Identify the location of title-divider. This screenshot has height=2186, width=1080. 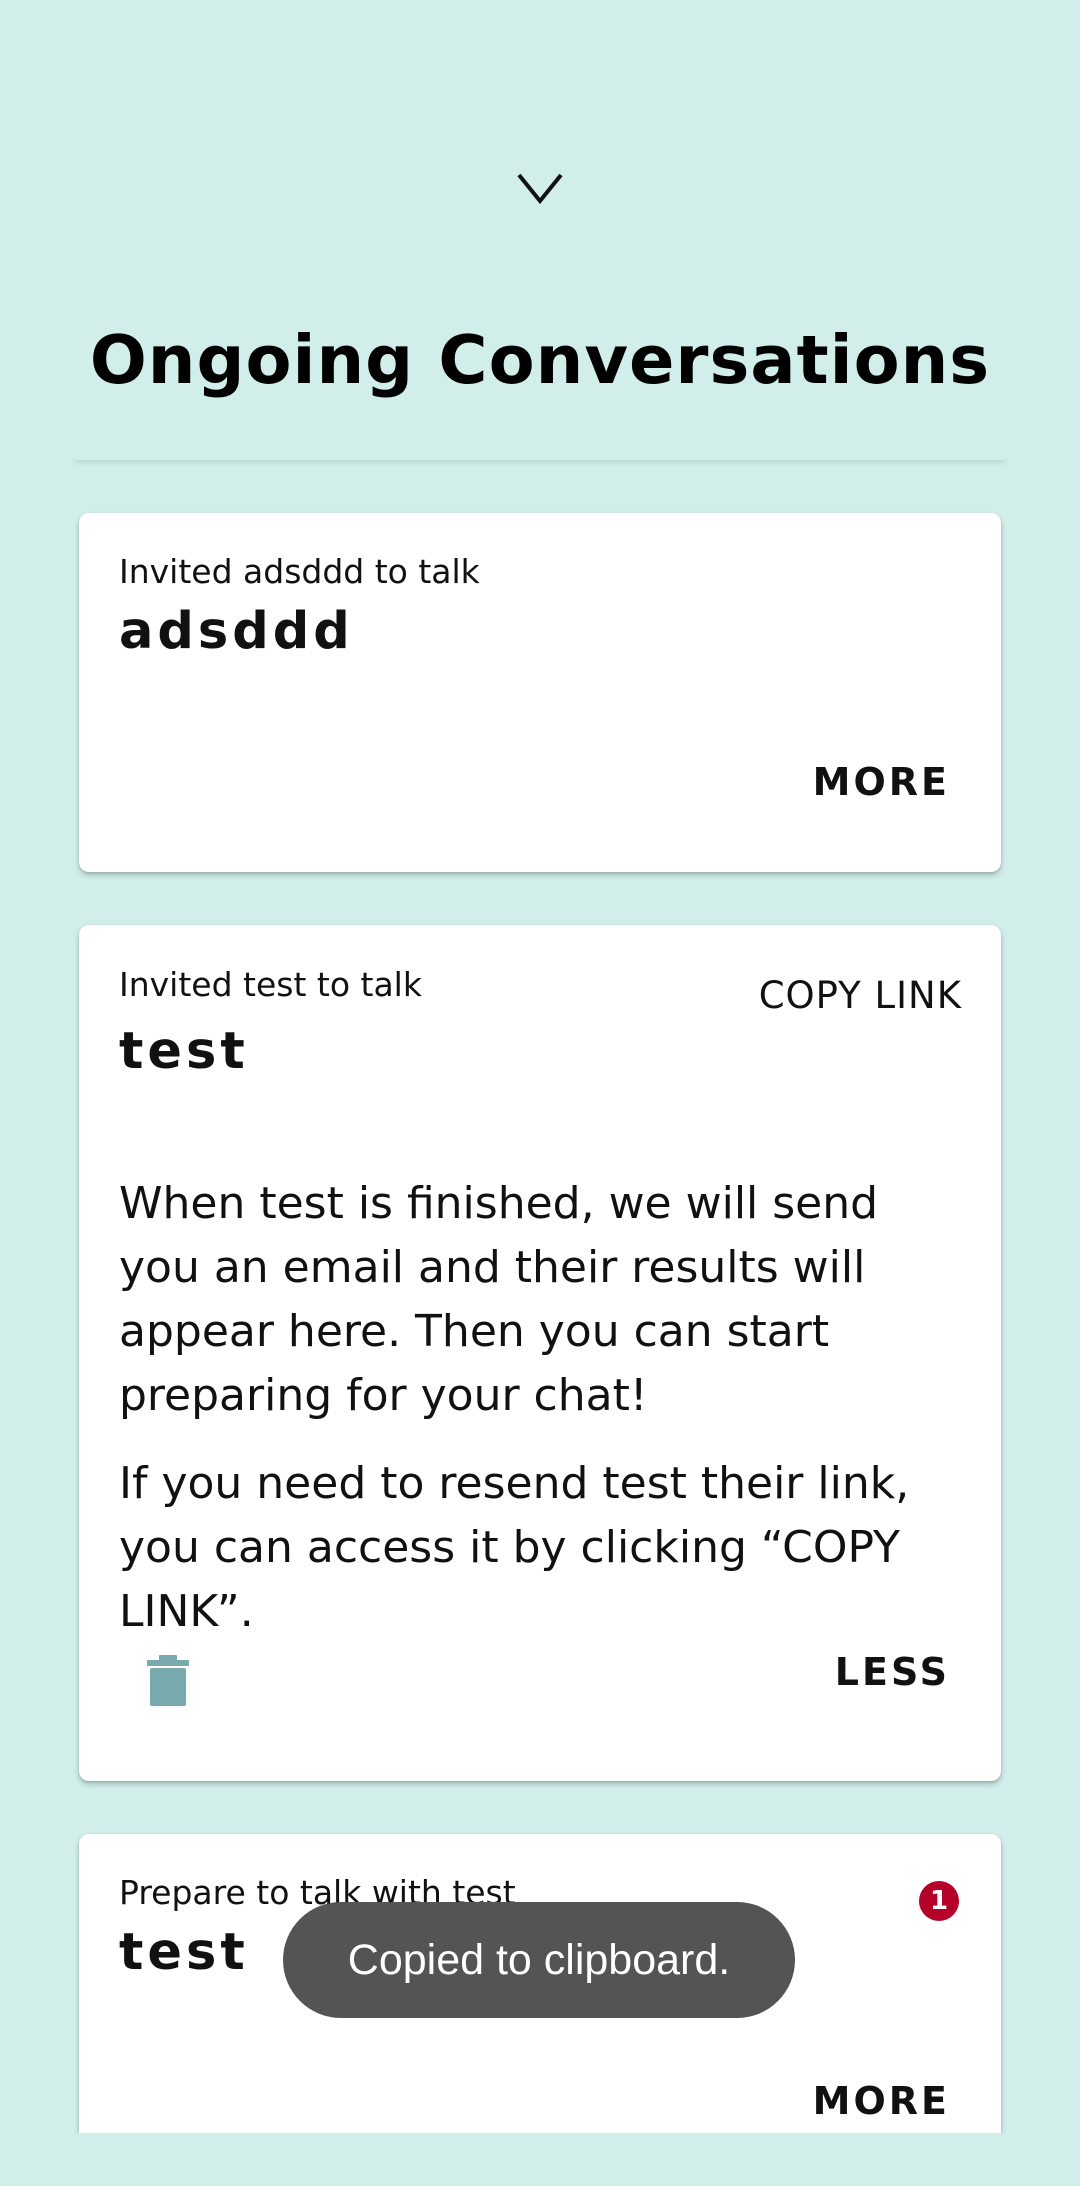
(540, 458).